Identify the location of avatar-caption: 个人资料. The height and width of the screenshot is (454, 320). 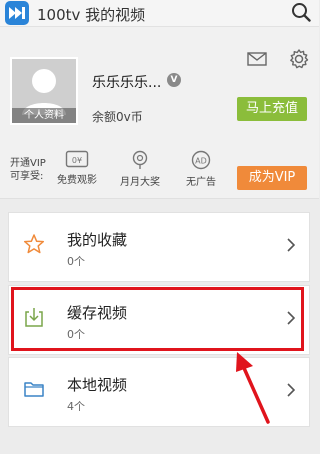
(44, 115).